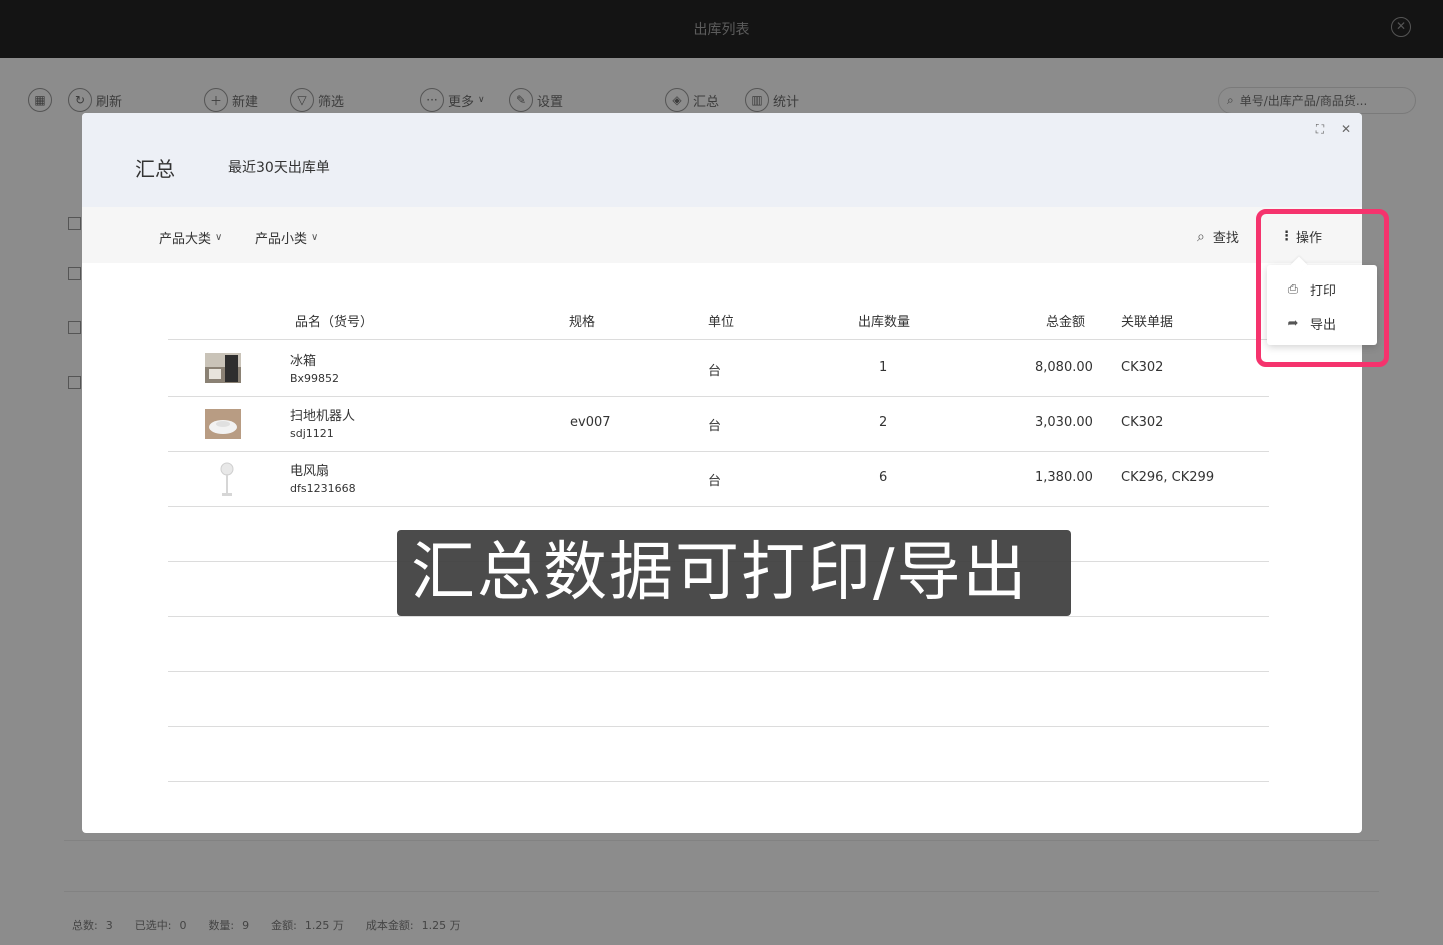  What do you see at coordinates (883, 422) in the screenshot?
I see `product-qty: 2` at bounding box center [883, 422].